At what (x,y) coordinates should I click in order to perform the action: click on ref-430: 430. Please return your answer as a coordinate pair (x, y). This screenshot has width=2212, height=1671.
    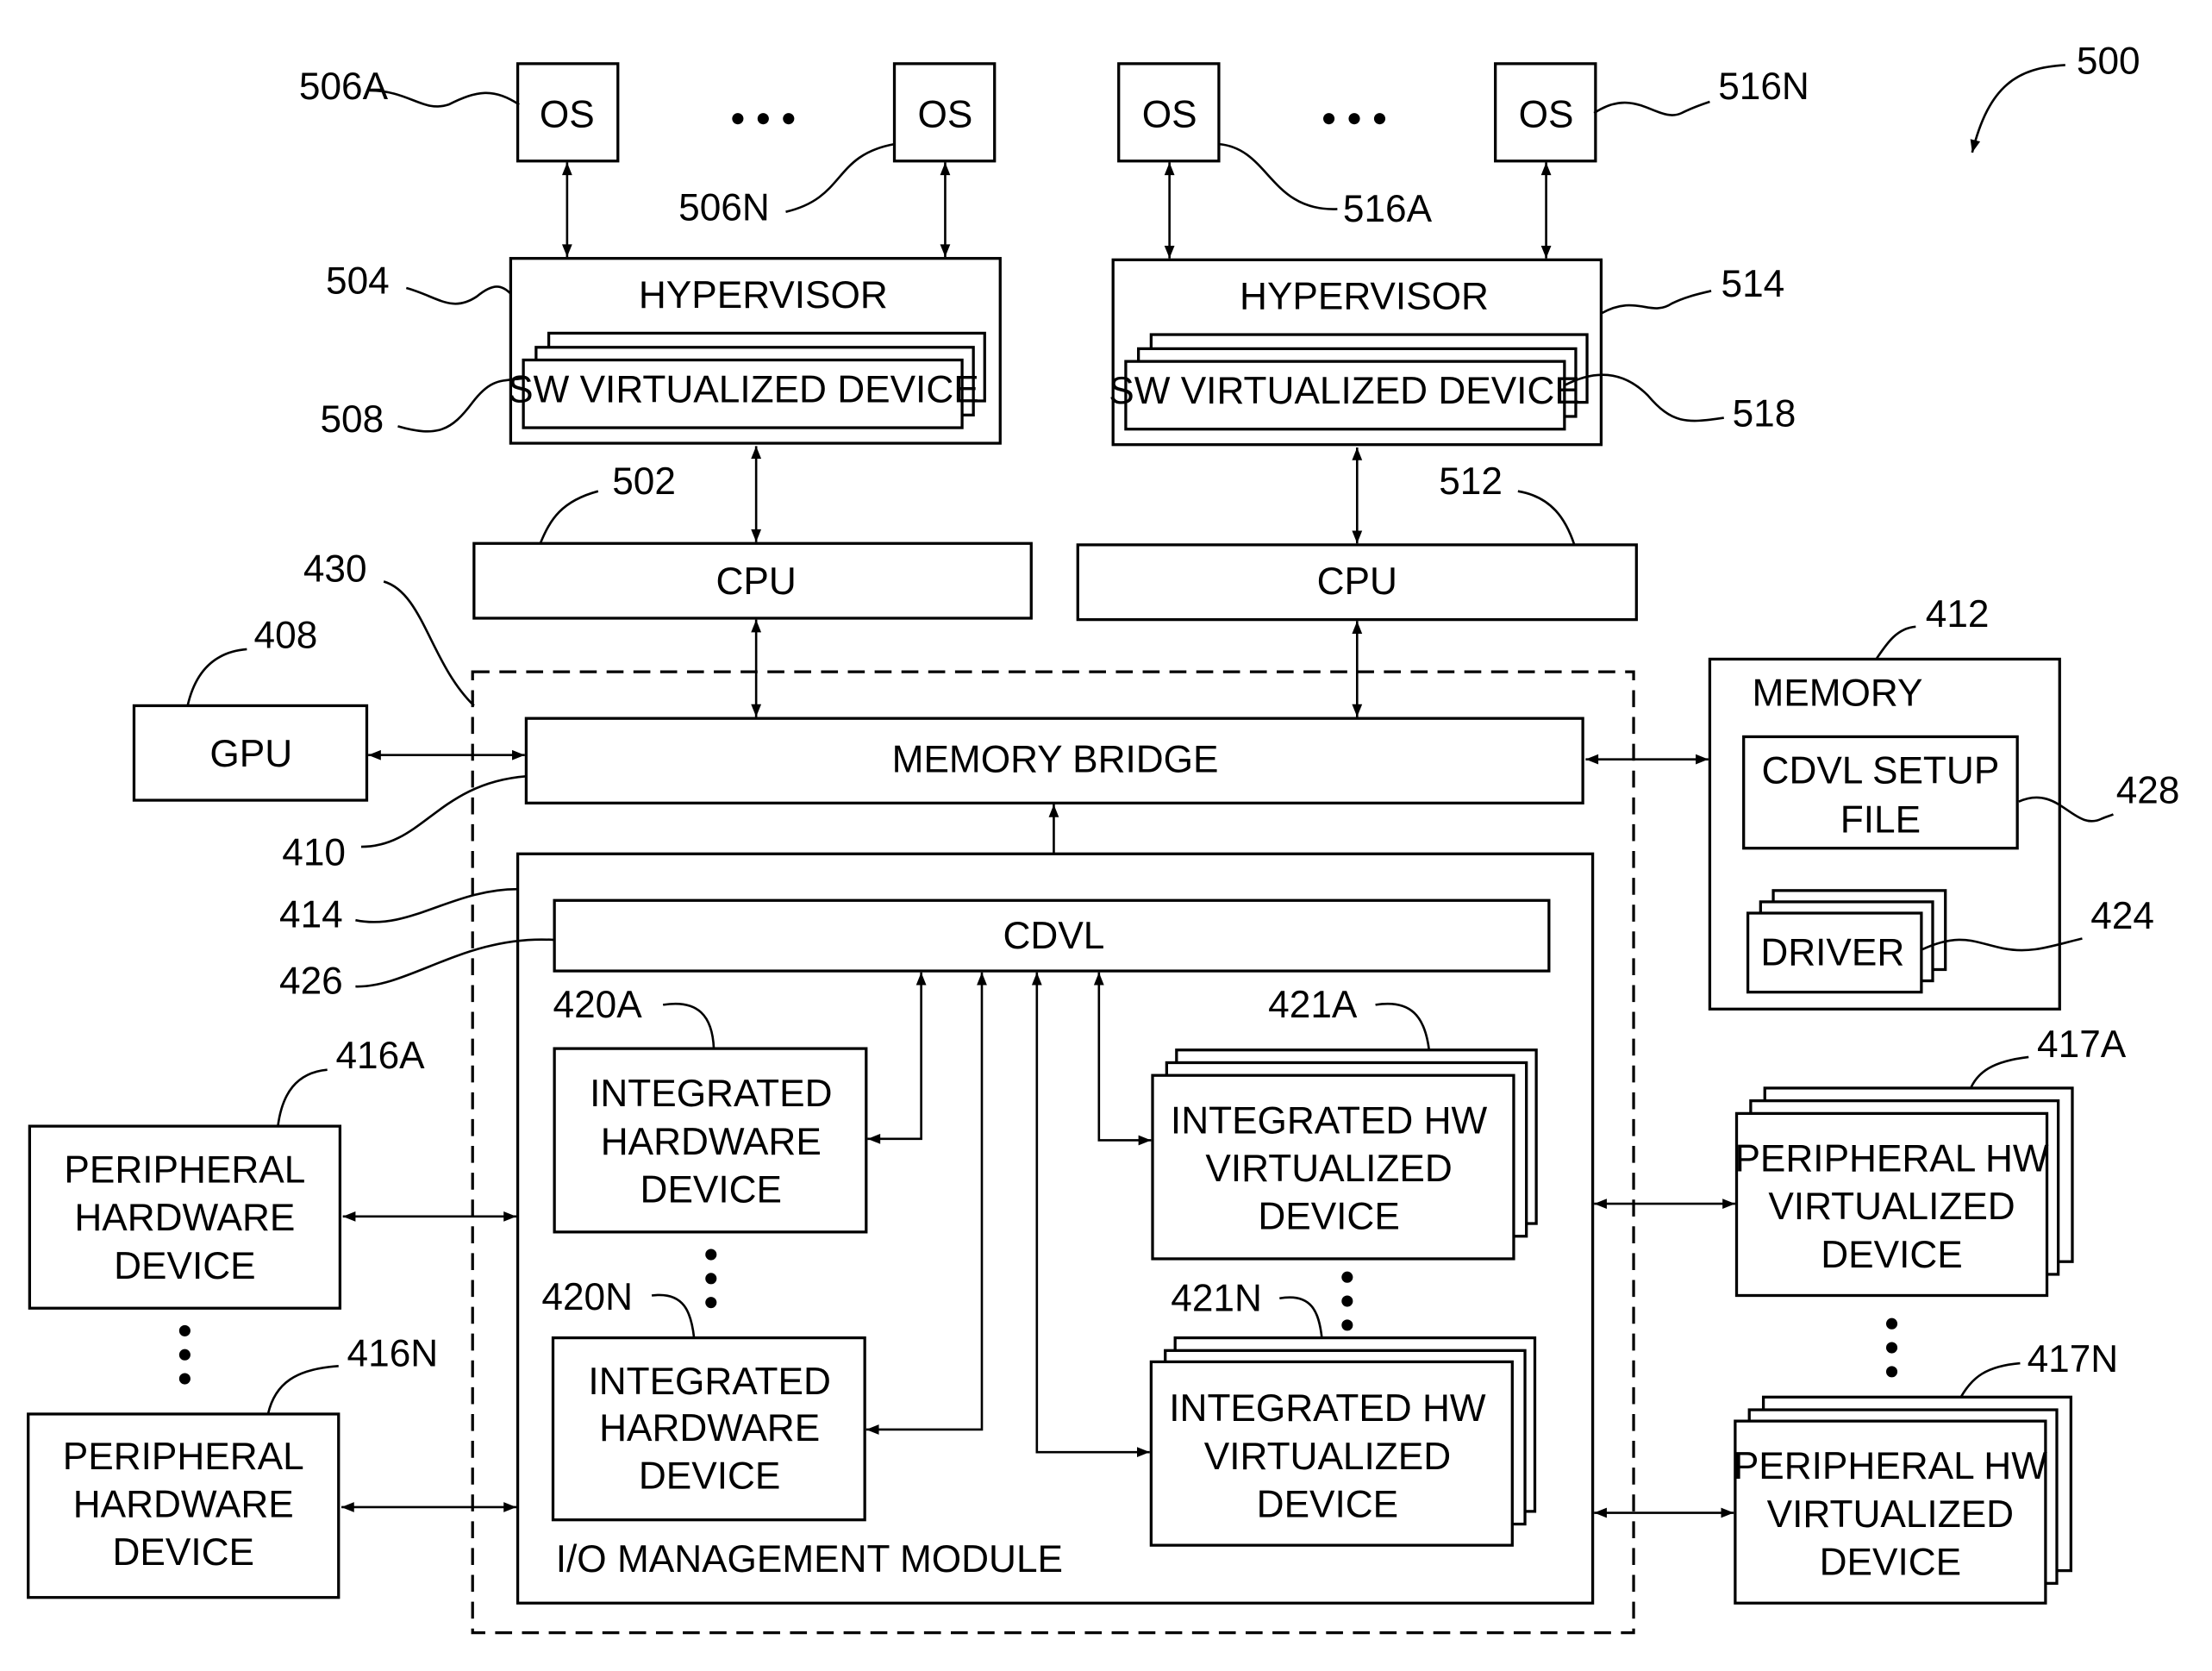
    Looking at the image, I should click on (335, 569).